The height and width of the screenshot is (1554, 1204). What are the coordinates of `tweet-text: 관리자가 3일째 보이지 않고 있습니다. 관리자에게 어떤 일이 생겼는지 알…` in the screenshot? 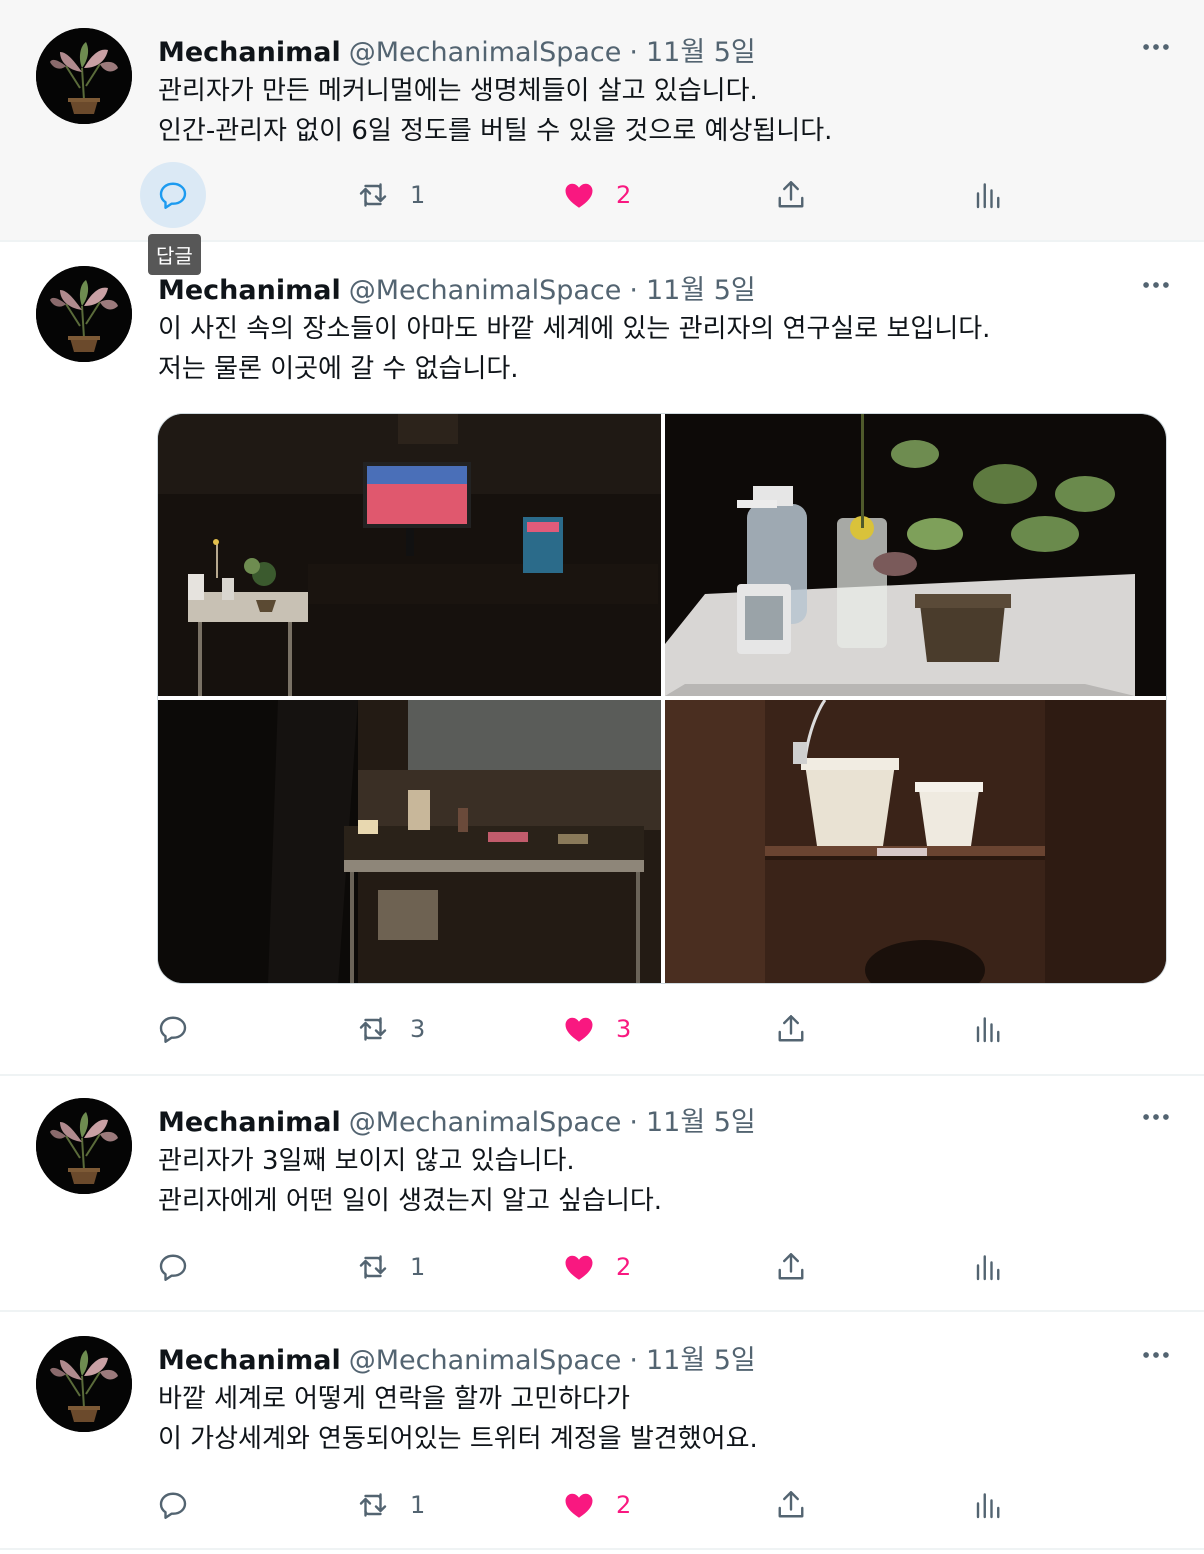 It's located at (410, 1181).